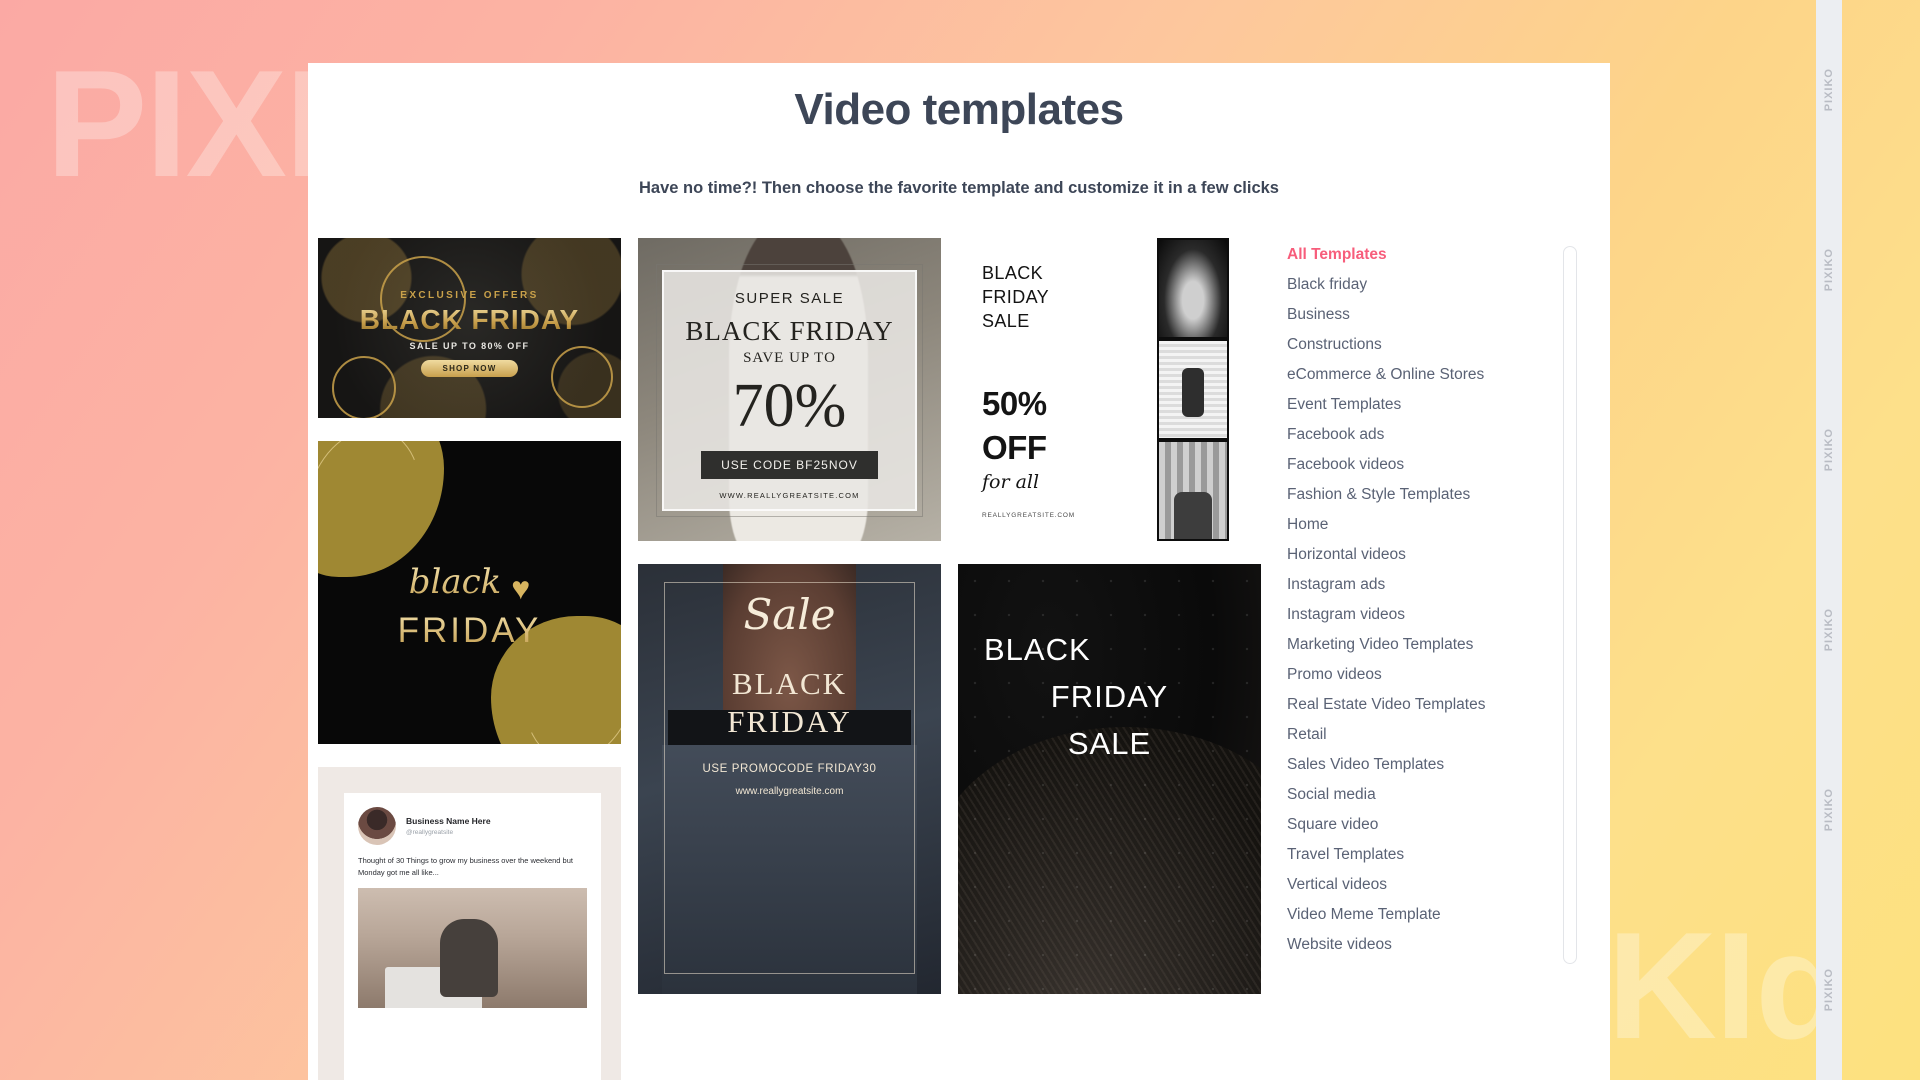 This screenshot has height=1080, width=1920. I want to click on category-item: Sales Video Templates, so click(1437, 765).